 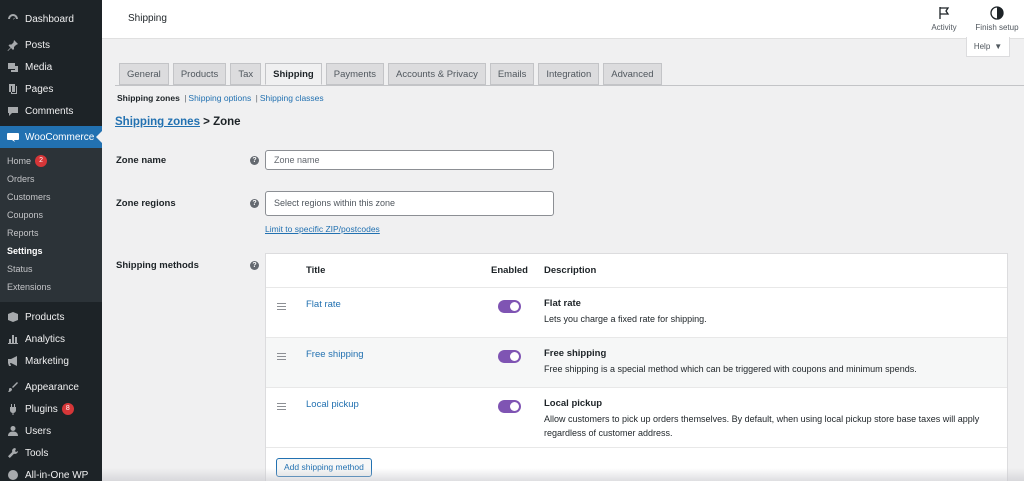 What do you see at coordinates (19, 161) in the screenshot?
I see `submenu-item-label: Home` at bounding box center [19, 161].